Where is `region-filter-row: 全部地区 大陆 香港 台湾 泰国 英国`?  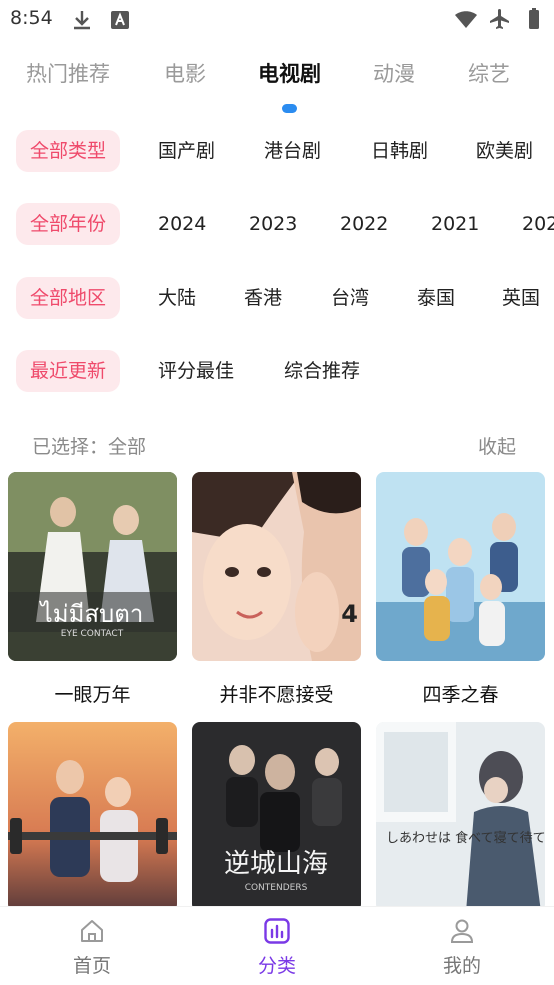
region-filter-row: 全部地区 大陆 香港 台湾 泰国 英国 is located at coordinates (277, 299).